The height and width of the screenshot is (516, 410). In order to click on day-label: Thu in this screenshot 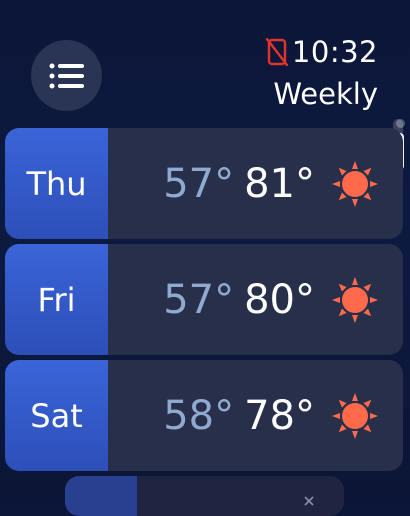, I will do `click(56, 183)`.